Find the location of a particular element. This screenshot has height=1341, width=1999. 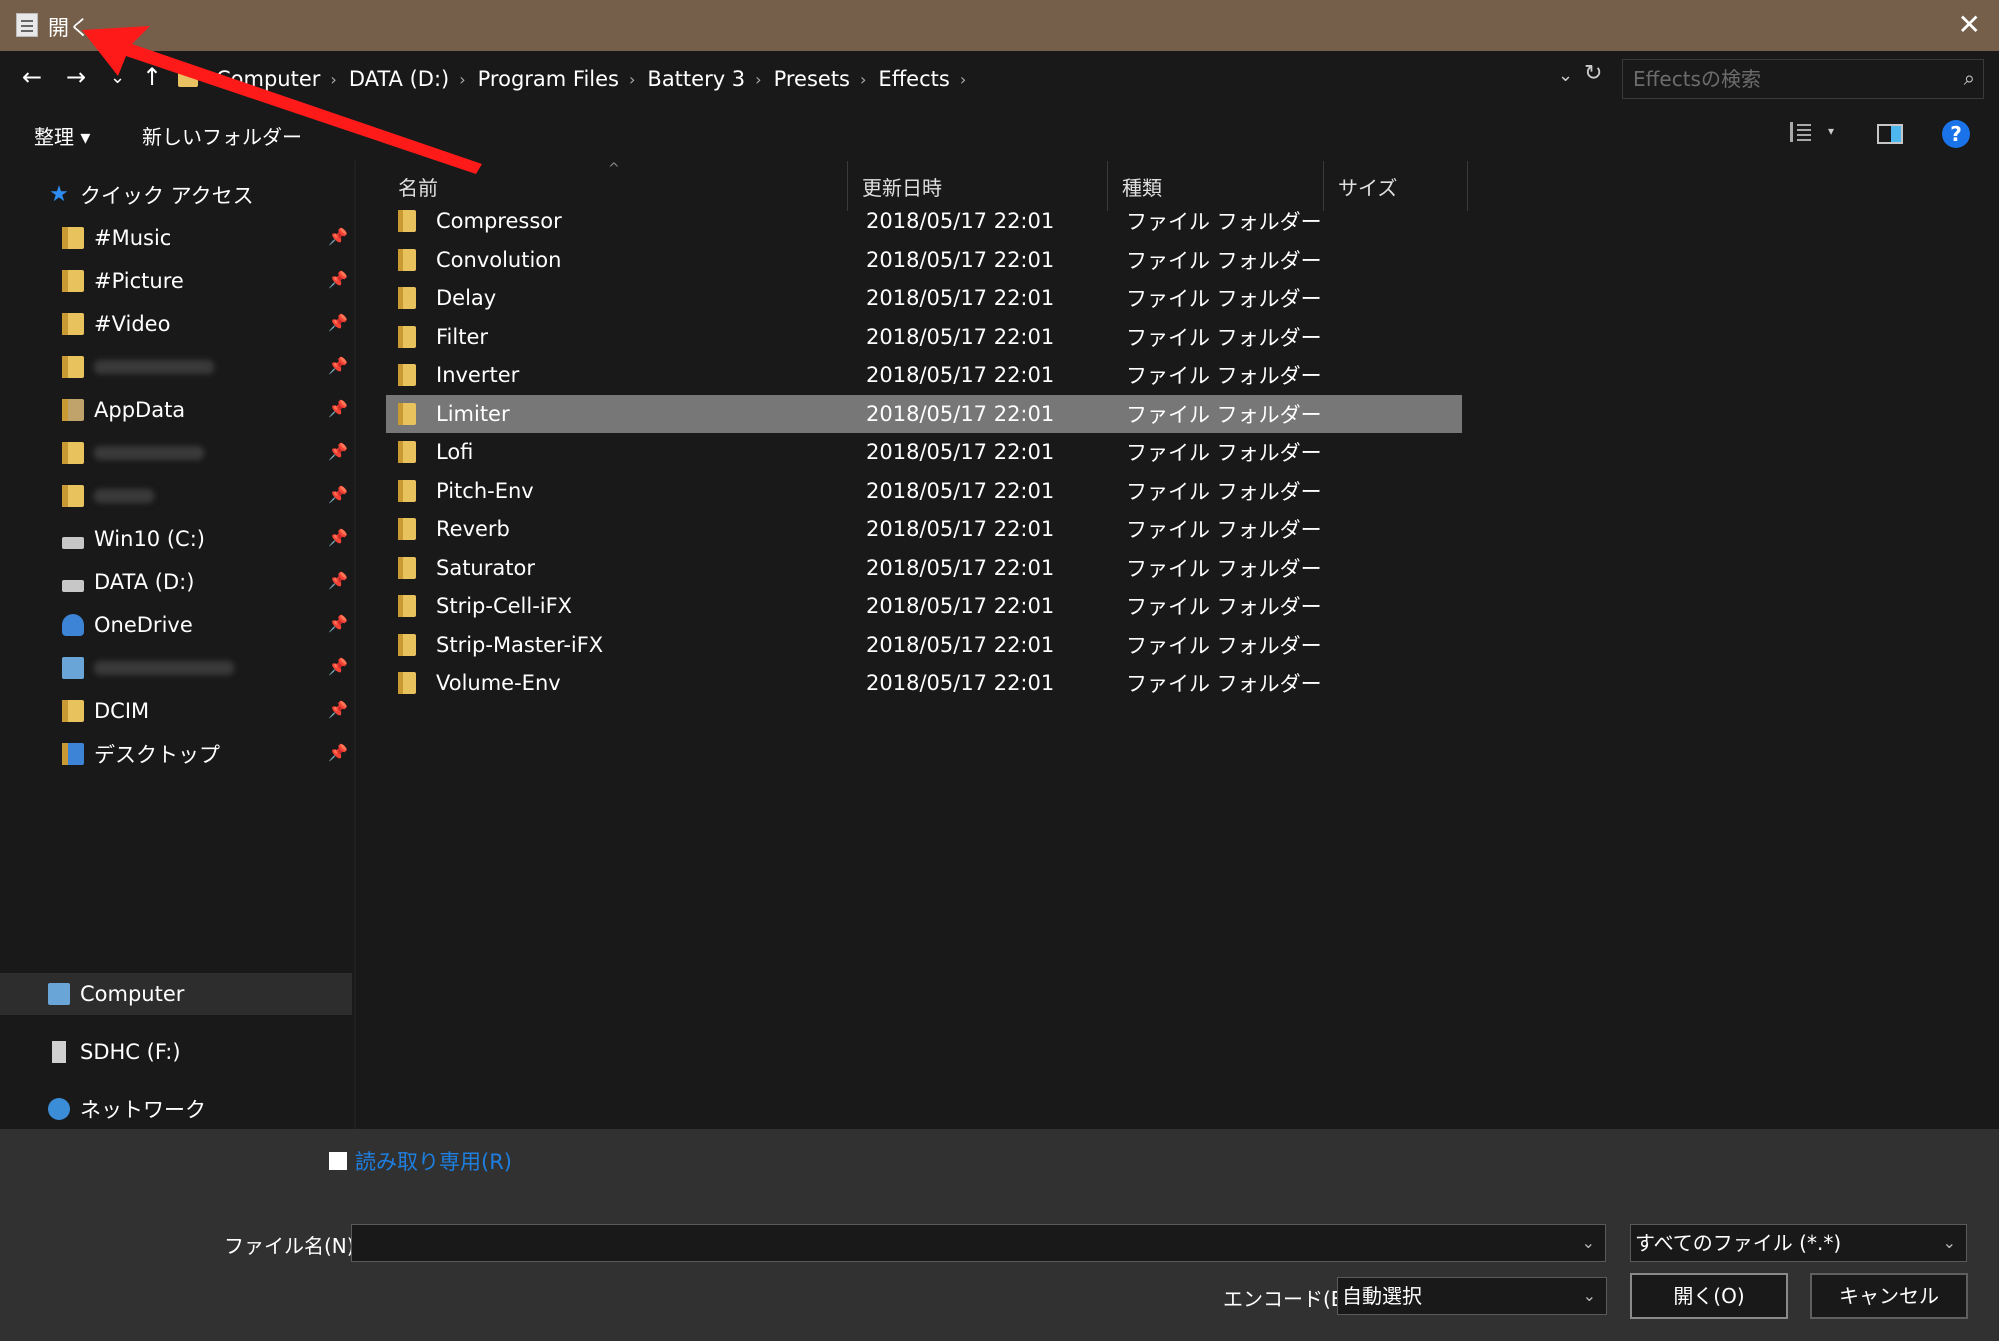

table-row: Lofi 2018/05/17 22:01 ファイル フォルダー is located at coordinates (924, 452).